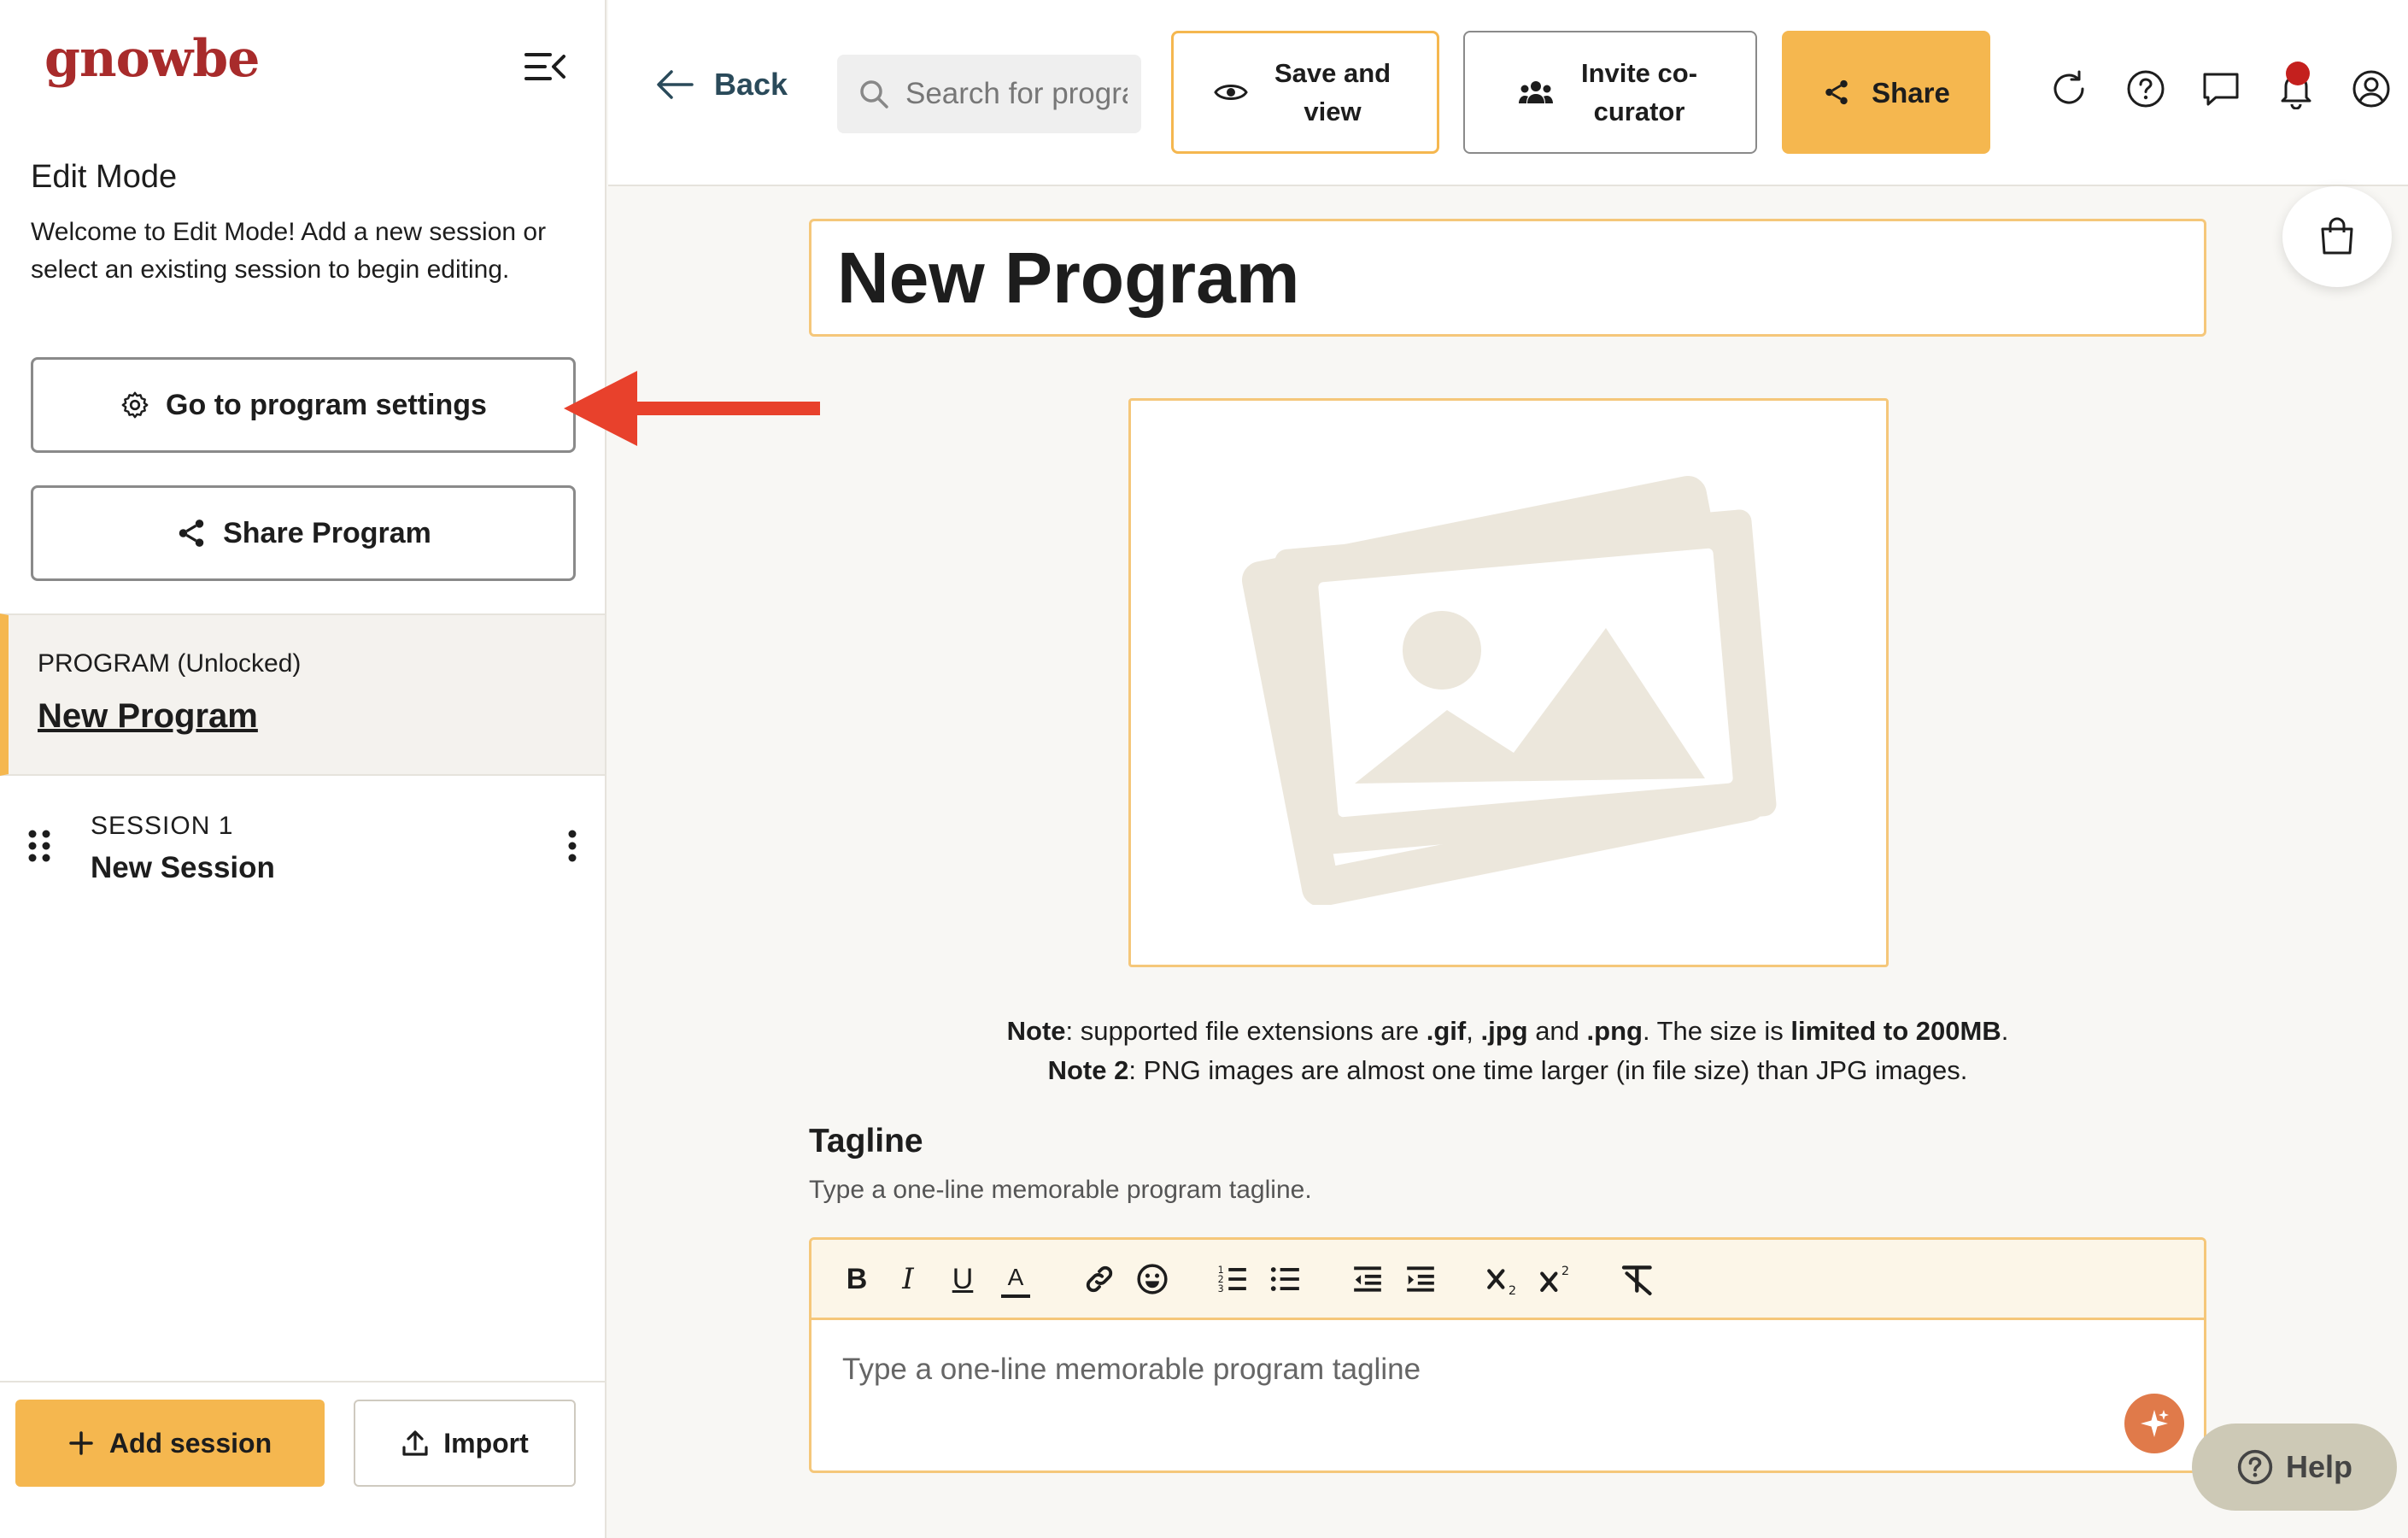 The image size is (2408, 1538). Describe the element at coordinates (856, 1279) in the screenshot. I see `bold-button: B` at that location.